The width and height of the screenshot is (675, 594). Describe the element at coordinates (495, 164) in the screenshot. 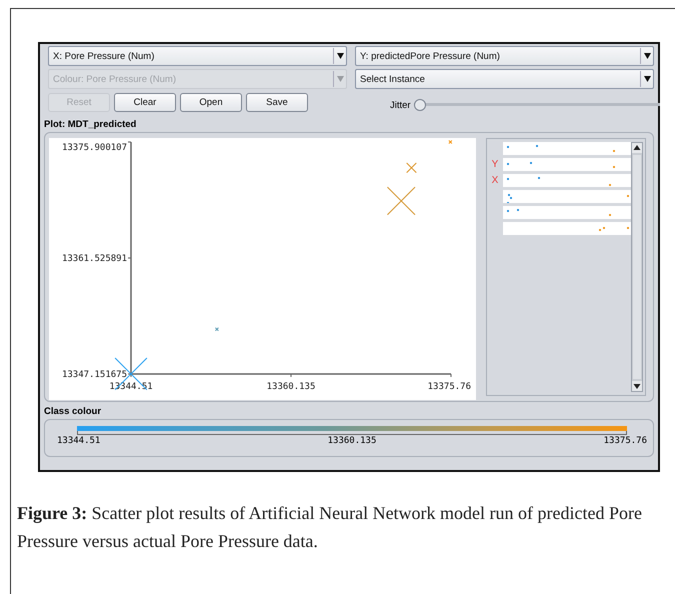

I see `axis-marker: Y` at that location.